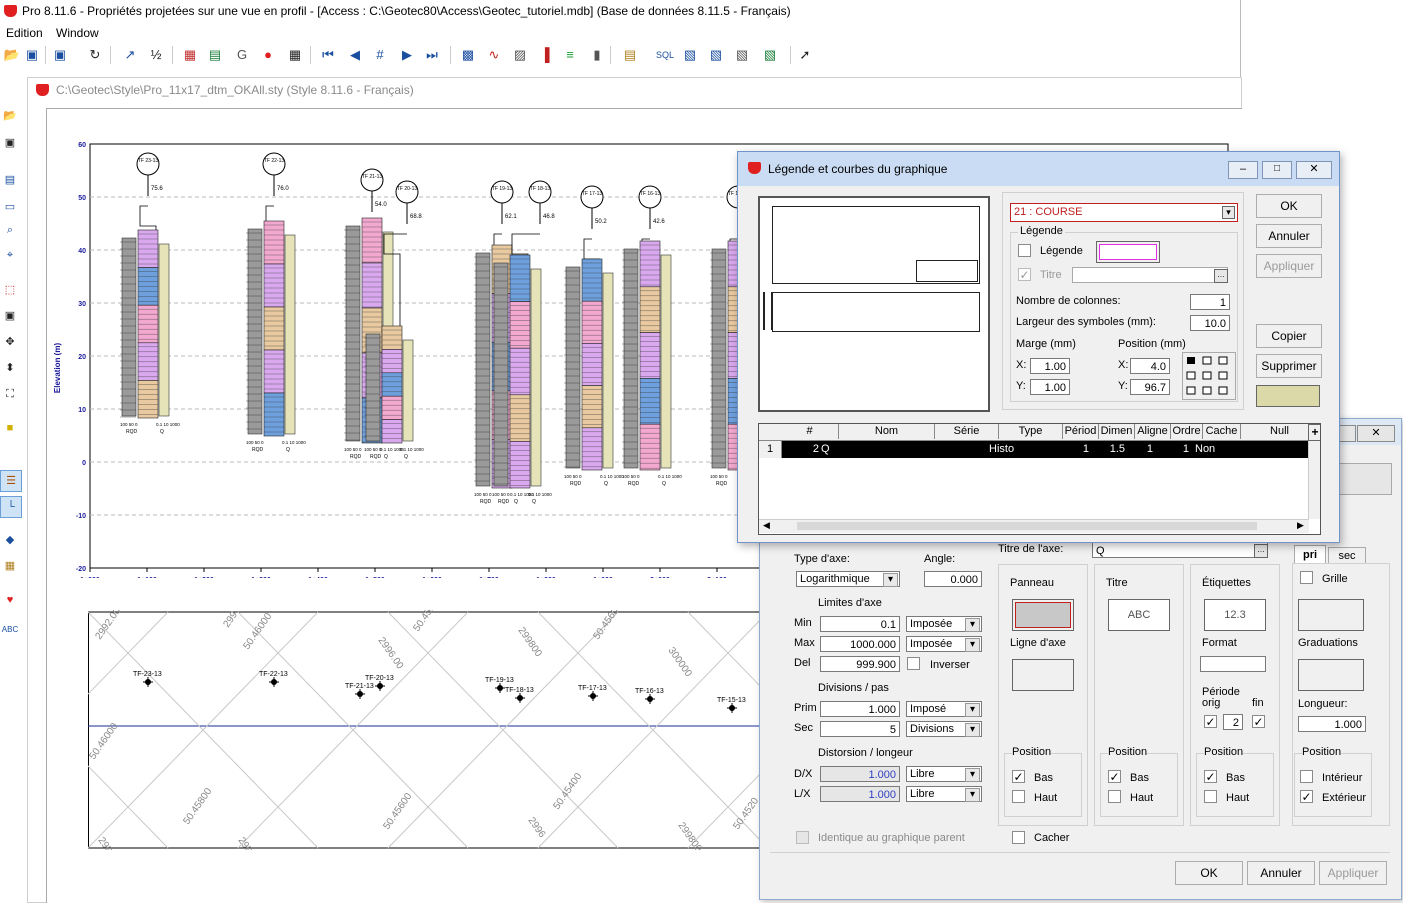  Describe the element at coordinates (597, 55) in the screenshot. I see `cylinder-icon: ▮` at that location.